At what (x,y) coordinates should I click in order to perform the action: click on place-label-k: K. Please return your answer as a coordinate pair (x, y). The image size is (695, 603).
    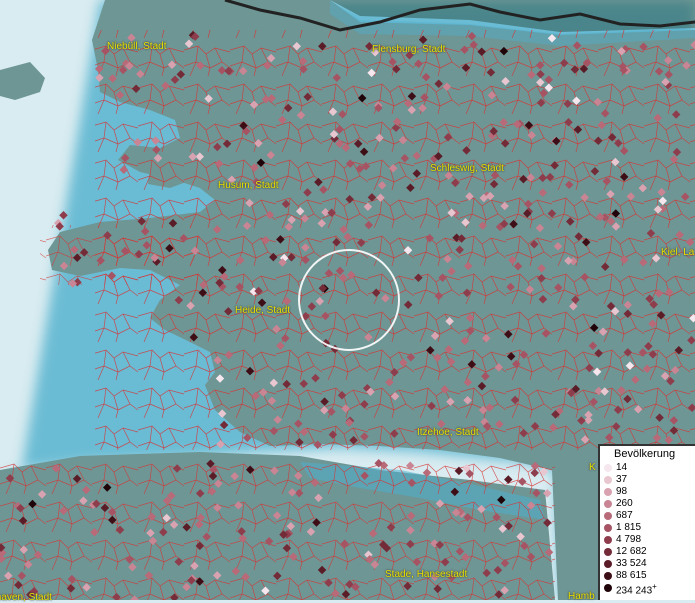
    Looking at the image, I should click on (592, 467).